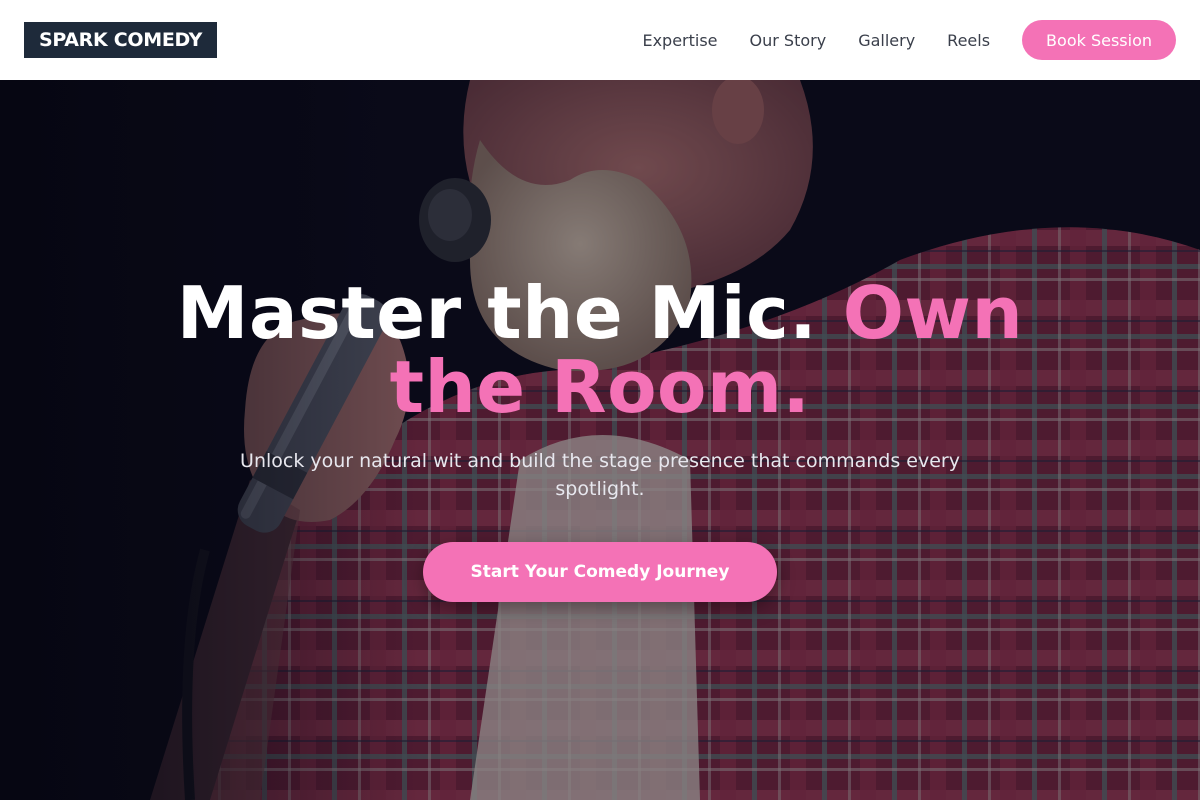  What do you see at coordinates (788, 40) in the screenshot?
I see `nav-link-our-story: Our Story` at bounding box center [788, 40].